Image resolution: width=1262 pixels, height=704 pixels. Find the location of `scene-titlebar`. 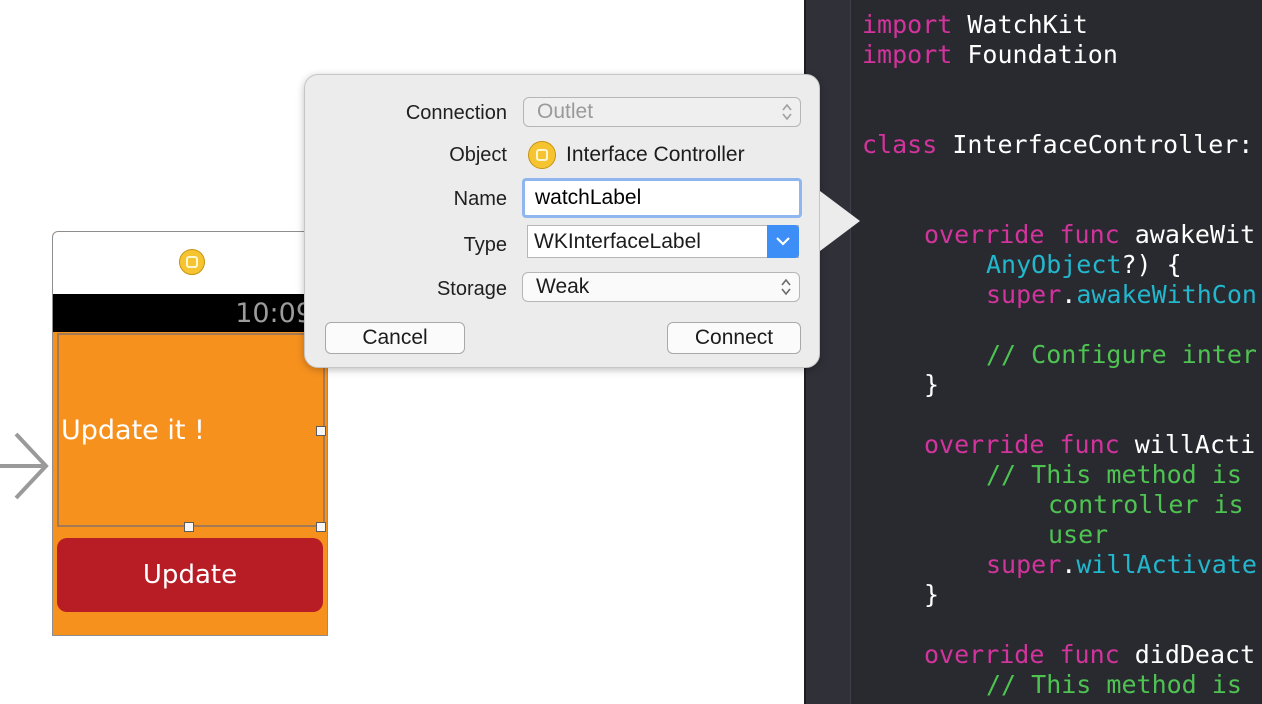

scene-titlebar is located at coordinates (190, 263).